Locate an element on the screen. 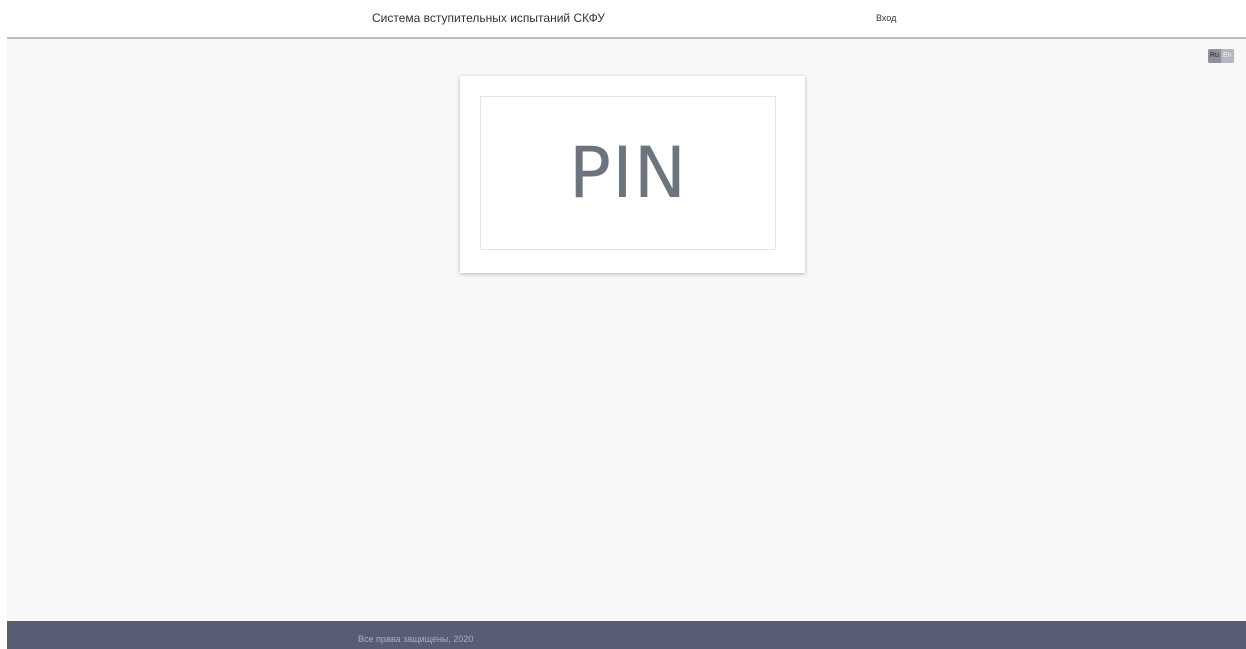 This screenshot has height=649, width=1246. language-switch: Ru En is located at coordinates (1221, 56).